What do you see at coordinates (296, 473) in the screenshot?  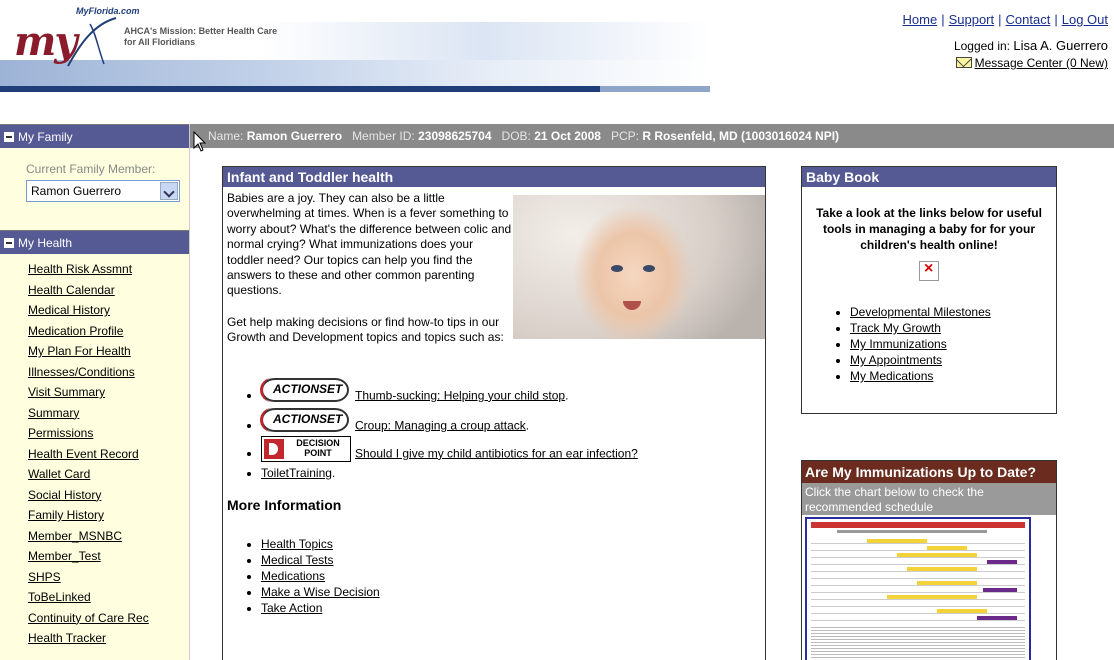 I see `topic-link-toilet-training: ToiletTraining` at bounding box center [296, 473].